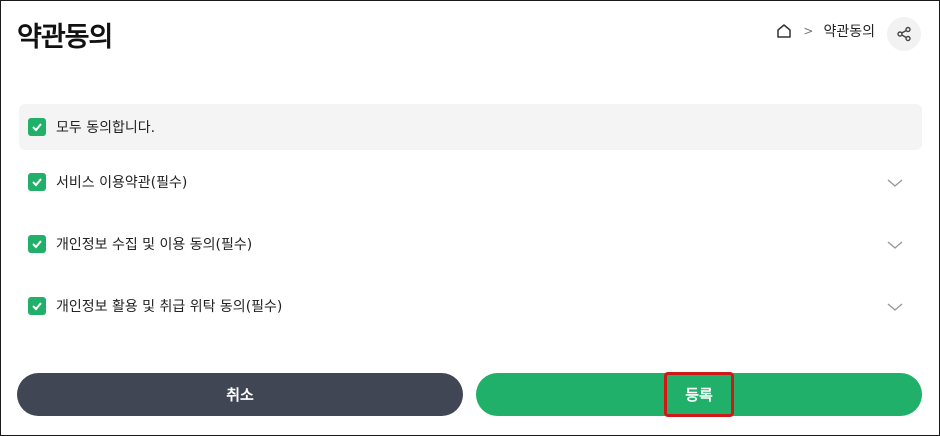 The image size is (940, 436). I want to click on term-row-service: 서비스 이용약관(필수), so click(470, 182).